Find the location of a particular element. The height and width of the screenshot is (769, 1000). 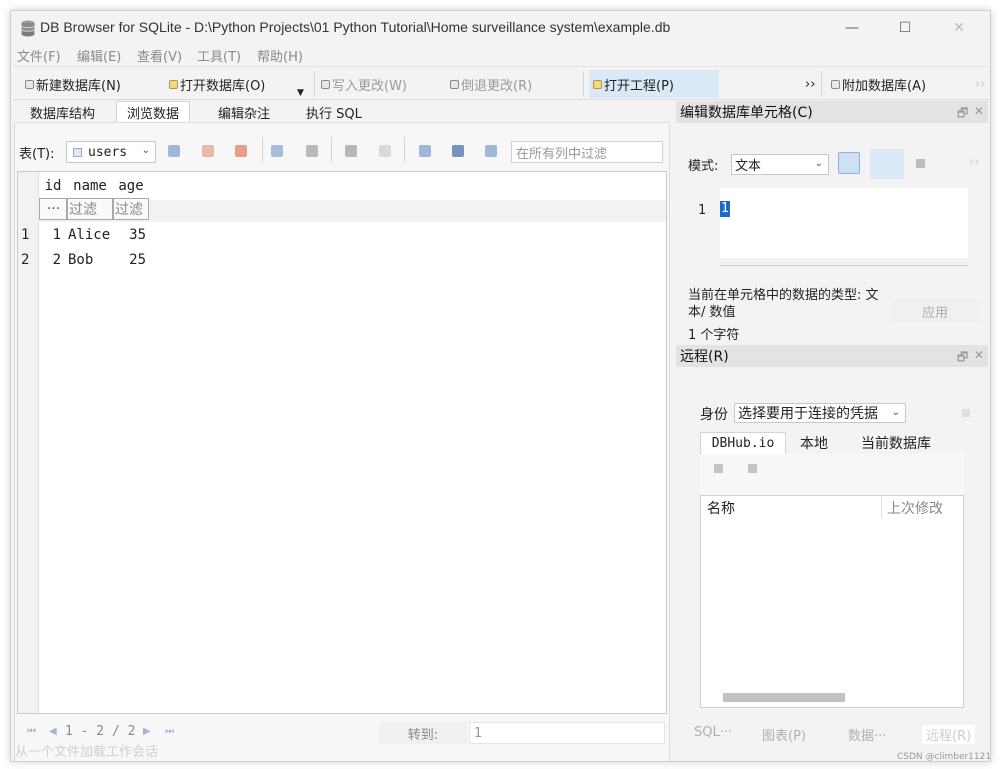

horizontal-scrollbar is located at coordinates (784, 697).